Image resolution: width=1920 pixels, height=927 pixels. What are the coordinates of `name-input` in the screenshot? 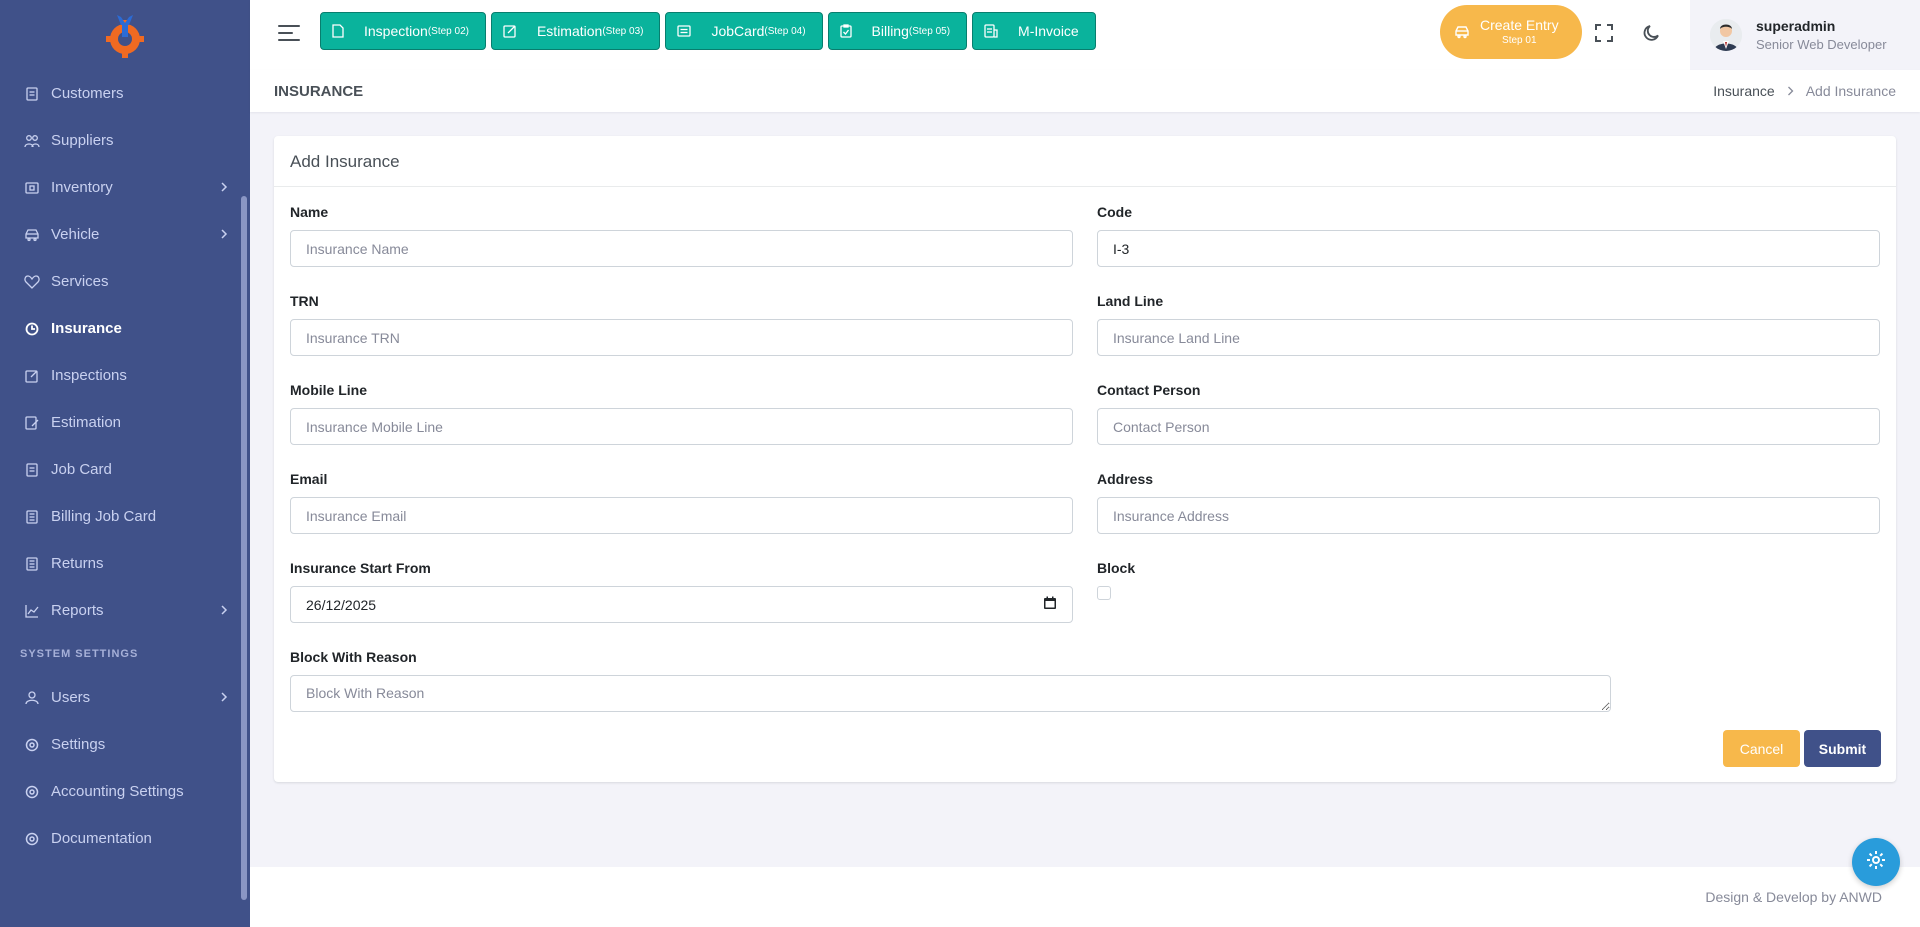 It's located at (681, 248).